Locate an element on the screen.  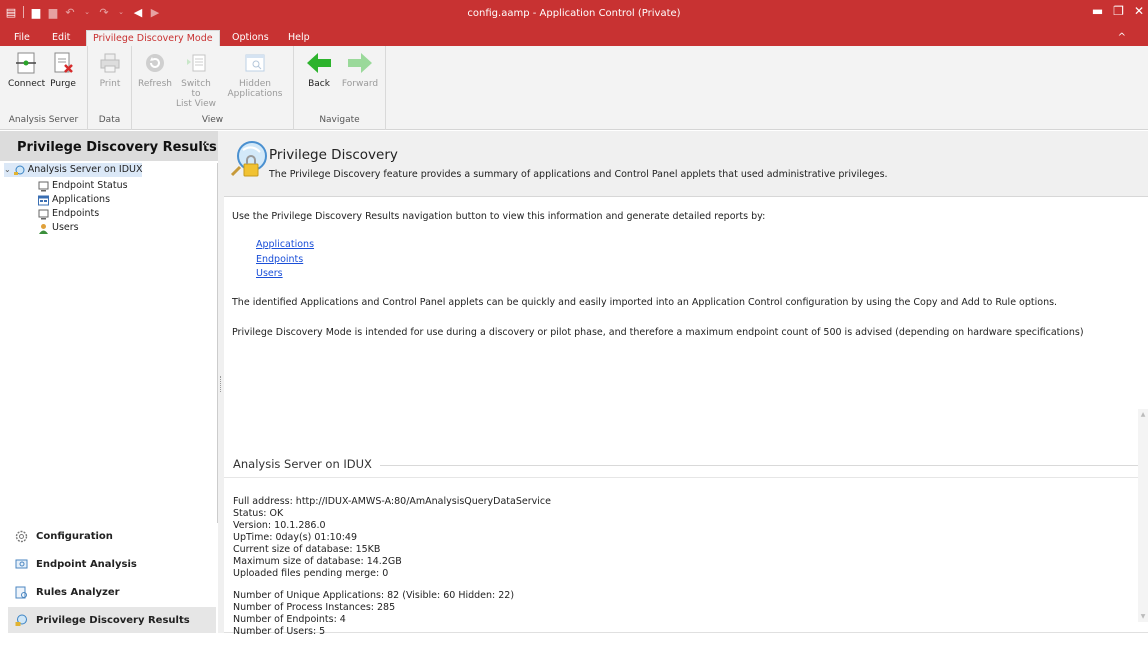
link-applications: Applications is located at coordinates (285, 244).